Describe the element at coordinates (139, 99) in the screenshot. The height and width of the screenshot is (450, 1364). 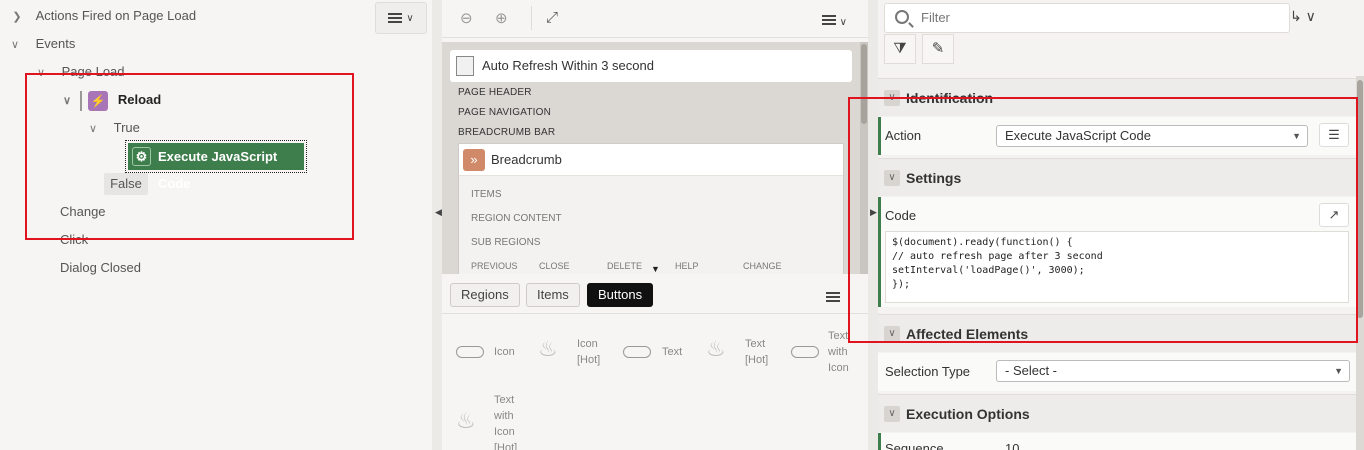
I see `tree-label: Reload` at that location.